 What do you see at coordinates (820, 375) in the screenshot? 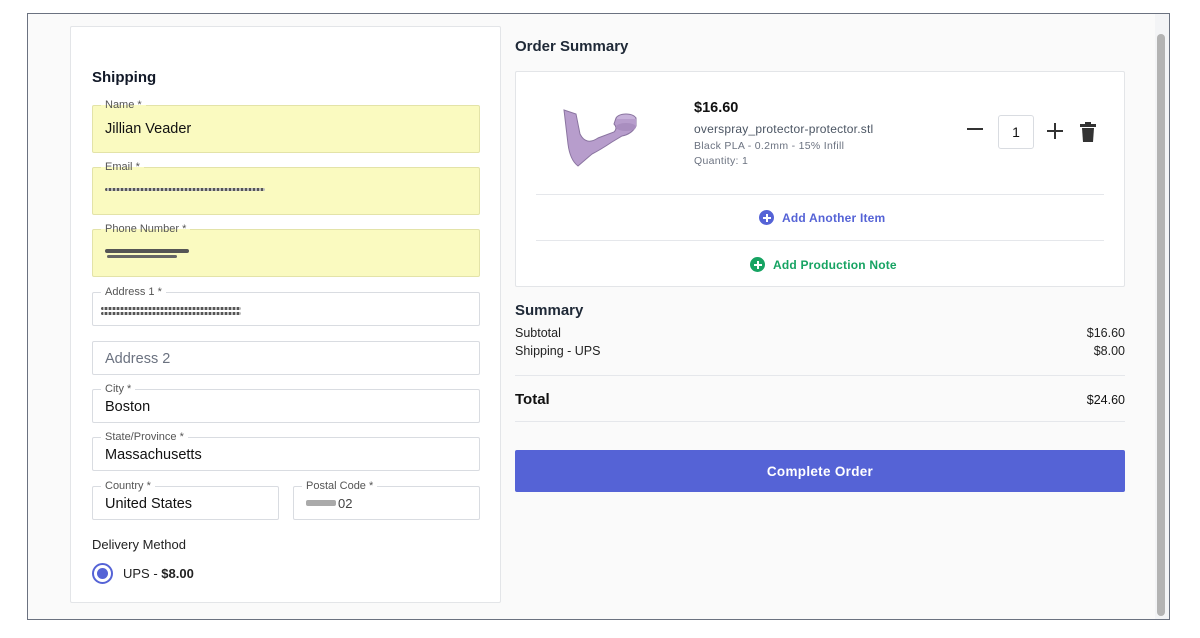
I see `summary-divider` at bounding box center [820, 375].